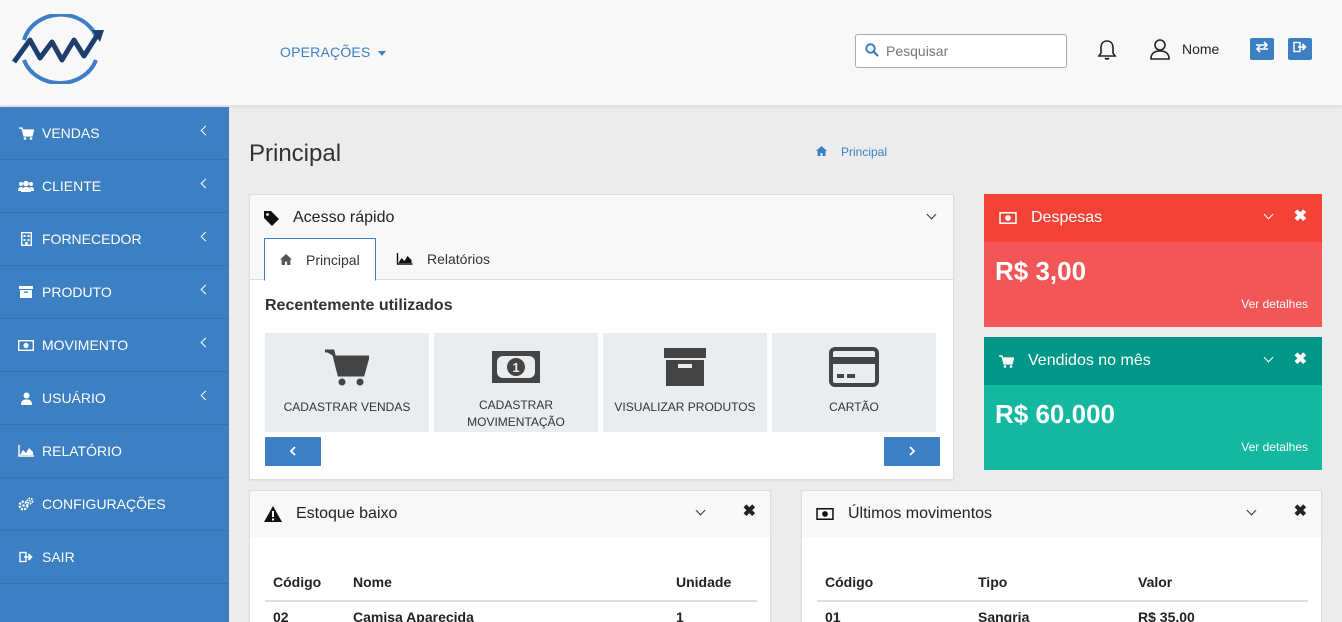 This screenshot has height=622, width=1342. I want to click on tile-visualizar-produtos: VISUALIZAR PRODUTOS, so click(685, 382).